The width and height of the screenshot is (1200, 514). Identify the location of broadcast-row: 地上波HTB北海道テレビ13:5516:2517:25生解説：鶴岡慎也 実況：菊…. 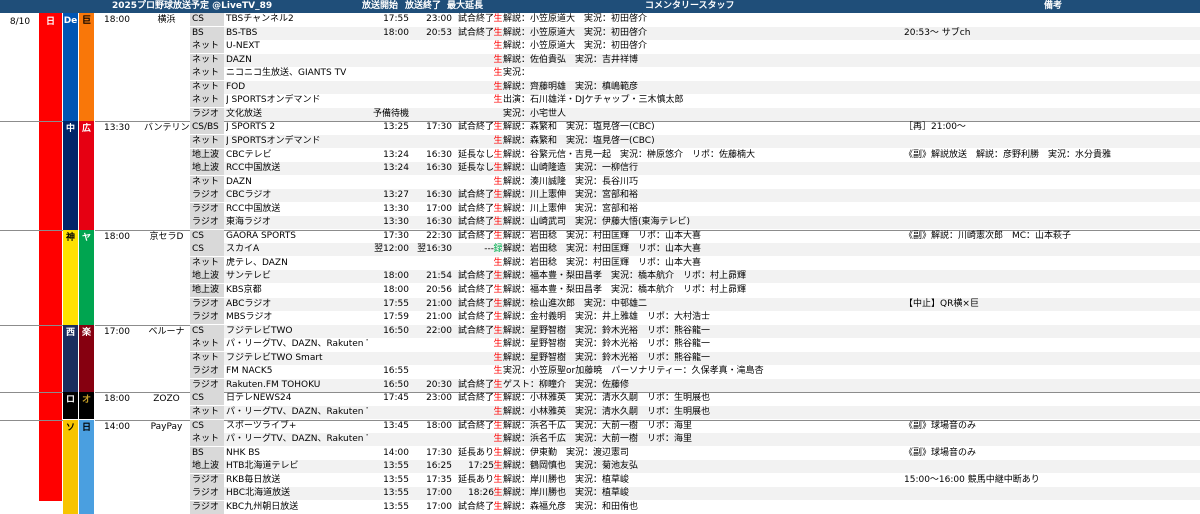
(695, 466).